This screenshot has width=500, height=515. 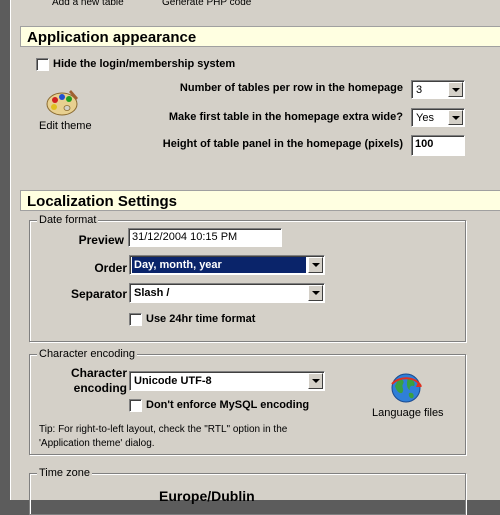 I want to click on separator-value: Slash /, so click(x=152, y=293).